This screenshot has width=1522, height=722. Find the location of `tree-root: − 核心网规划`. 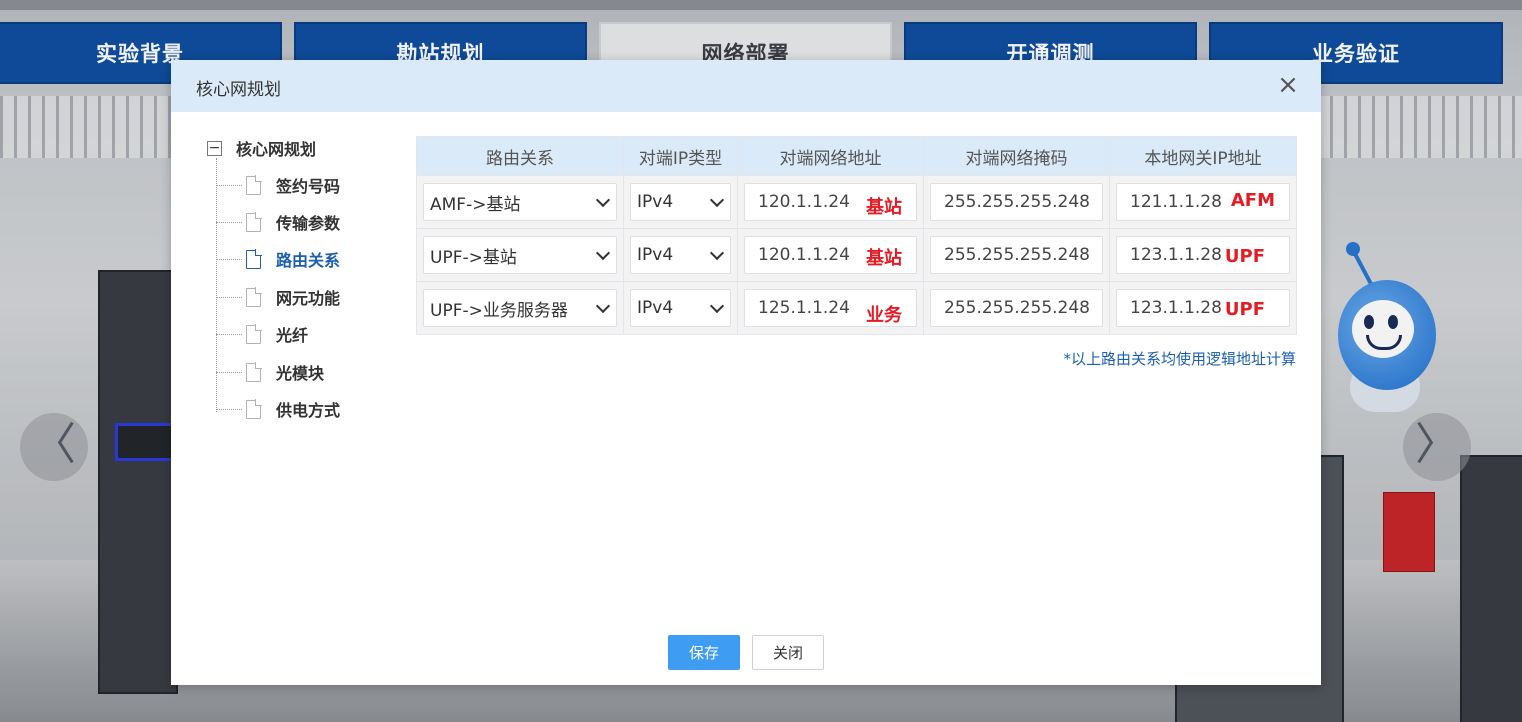

tree-root: − 核心网规划 is located at coordinates (261, 148).